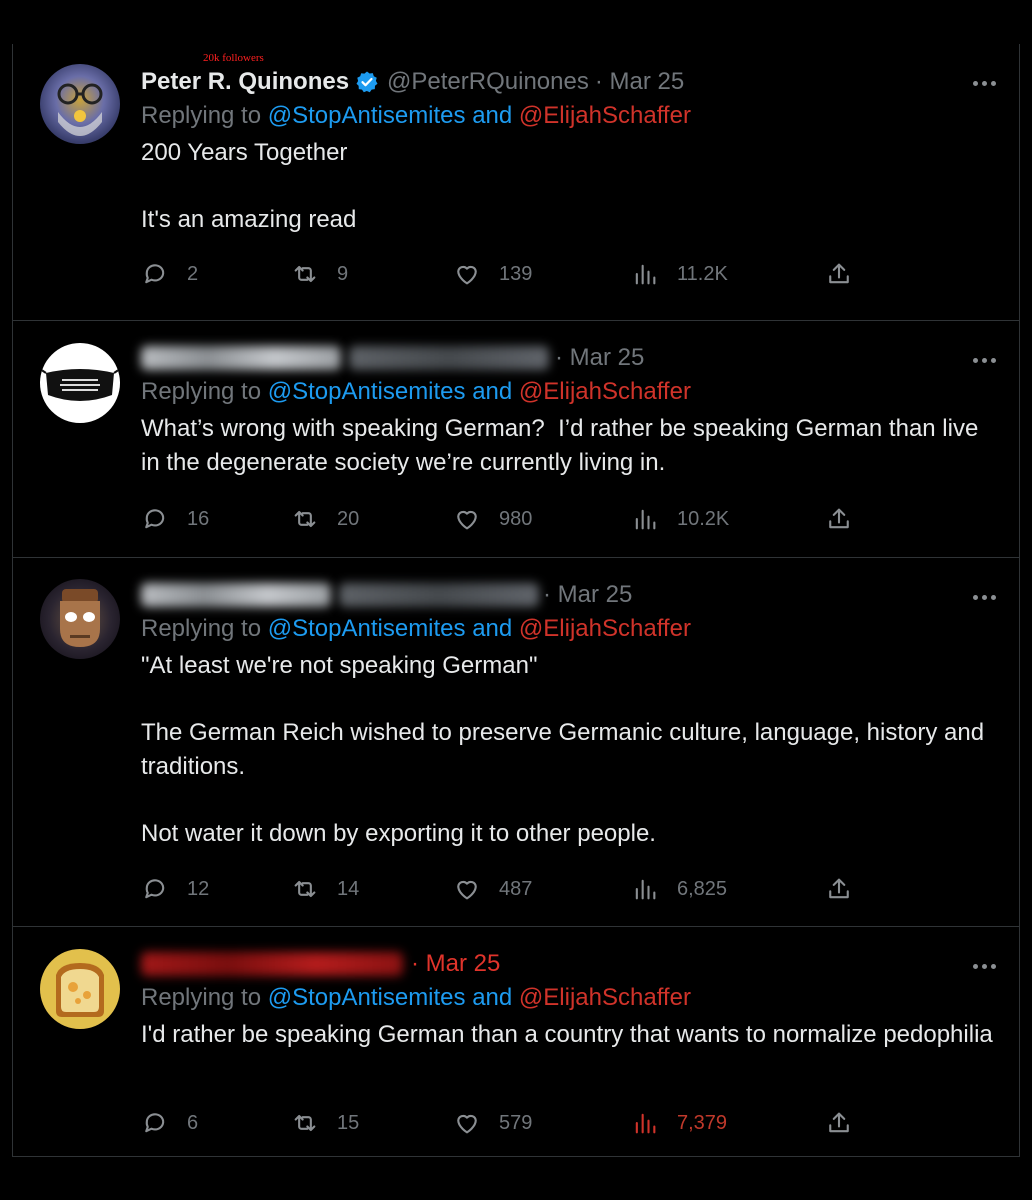  I want to click on retweet-button: 15, so click(325, 1123).